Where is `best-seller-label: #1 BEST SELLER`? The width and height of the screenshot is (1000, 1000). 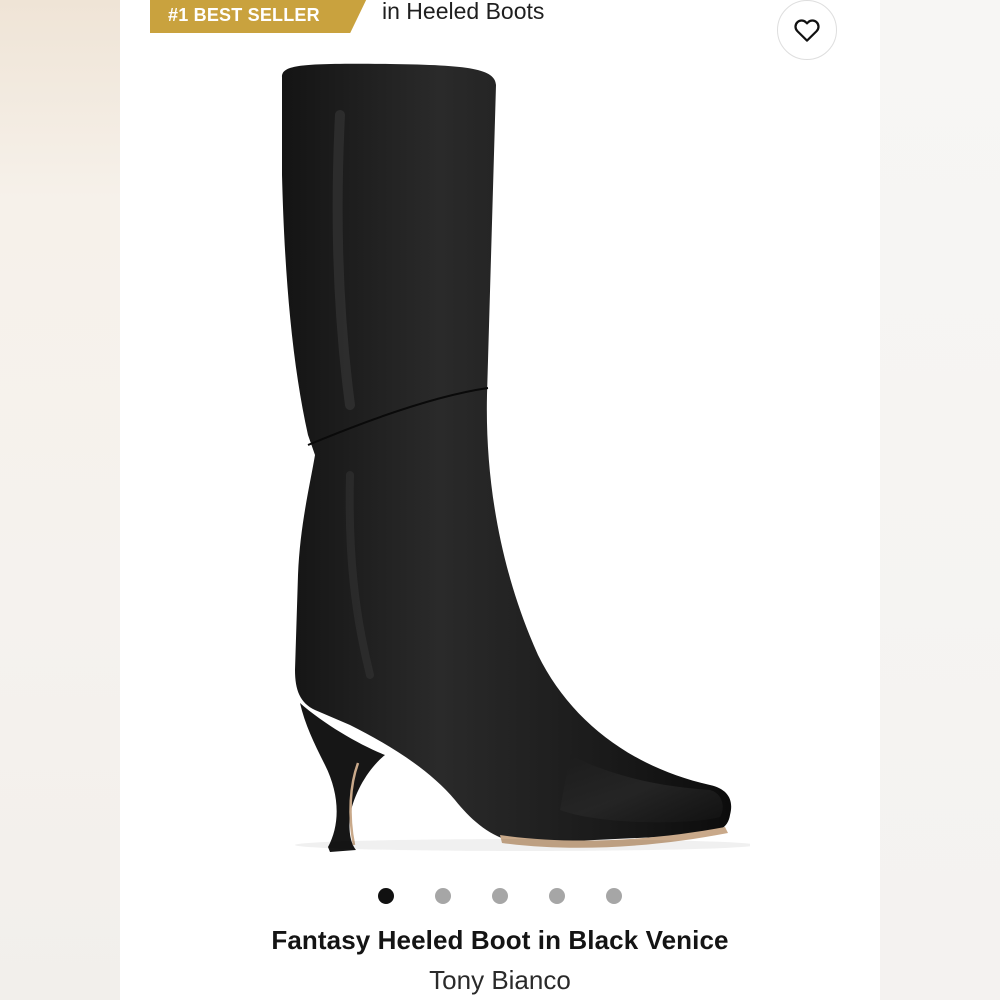 best-seller-label: #1 BEST SELLER is located at coordinates (244, 15).